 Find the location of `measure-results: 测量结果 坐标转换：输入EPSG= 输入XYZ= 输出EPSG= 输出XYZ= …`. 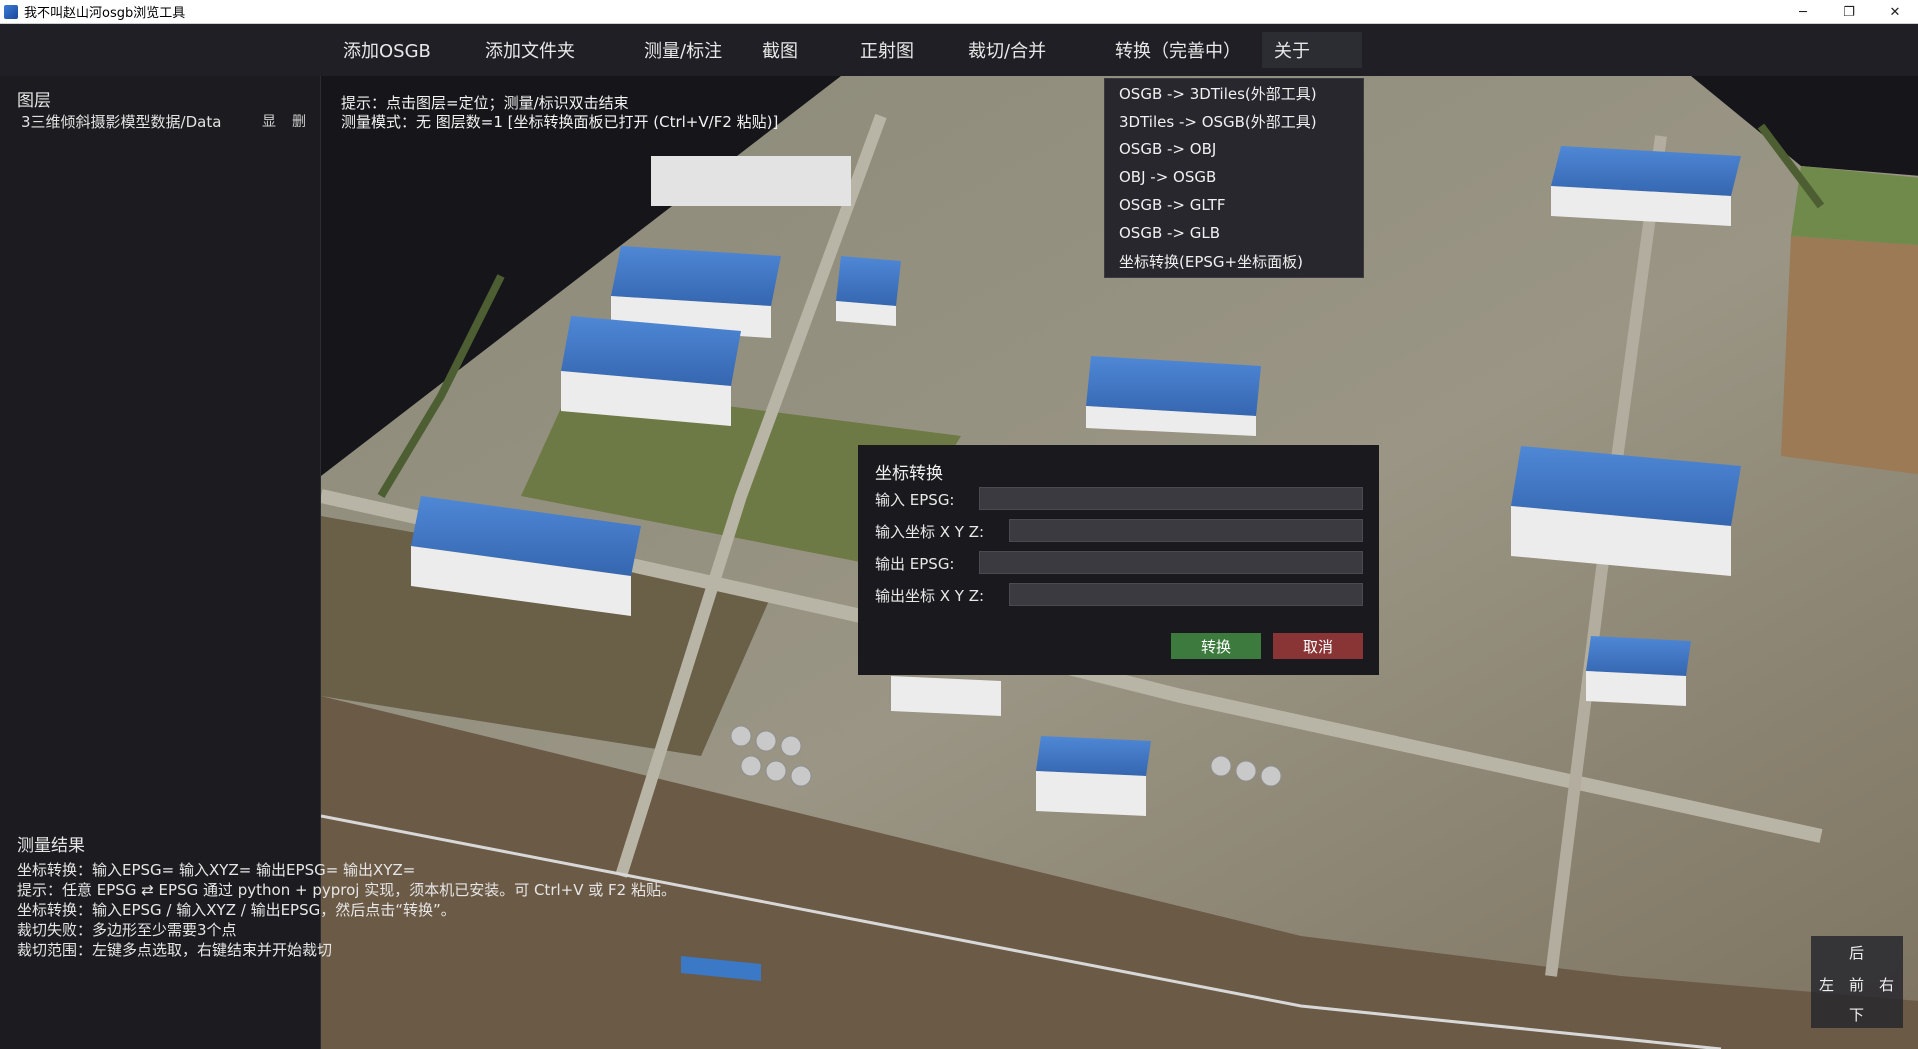

measure-results: 测量结果 坐标转换：输入EPSG= 输入XYZ= 输出EPSG= 输出XYZ= … is located at coordinates (346, 898).